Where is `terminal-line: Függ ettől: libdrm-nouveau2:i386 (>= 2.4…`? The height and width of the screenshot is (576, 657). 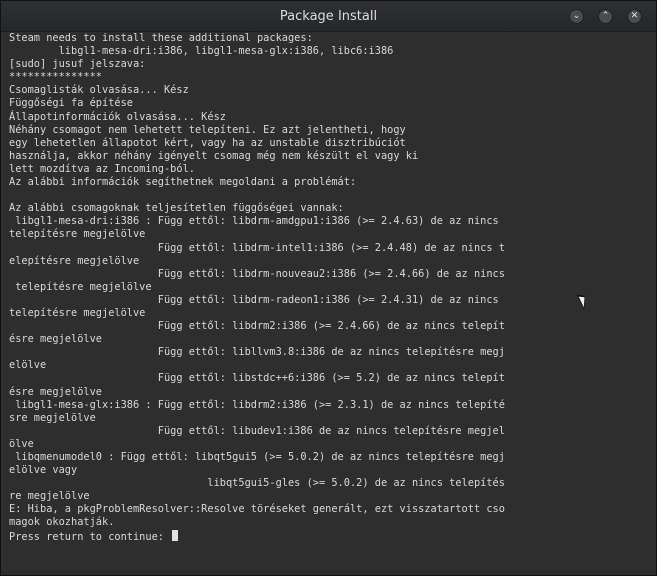
terminal-line: Függ ettől: libdrm-nouveau2:i386 (>= 2.4… is located at coordinates (257, 273).